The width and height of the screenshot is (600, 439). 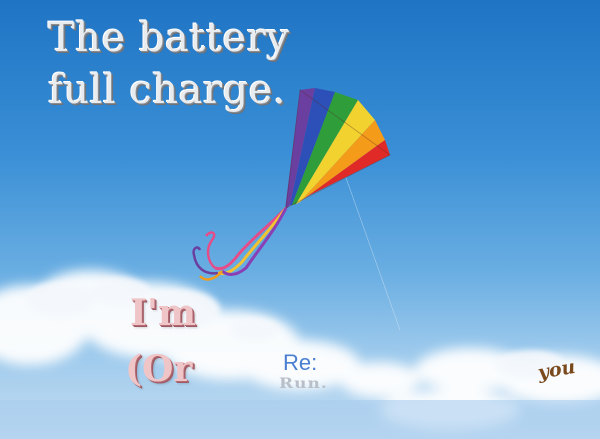 I want to click on text-re: Re:, so click(x=300, y=362).